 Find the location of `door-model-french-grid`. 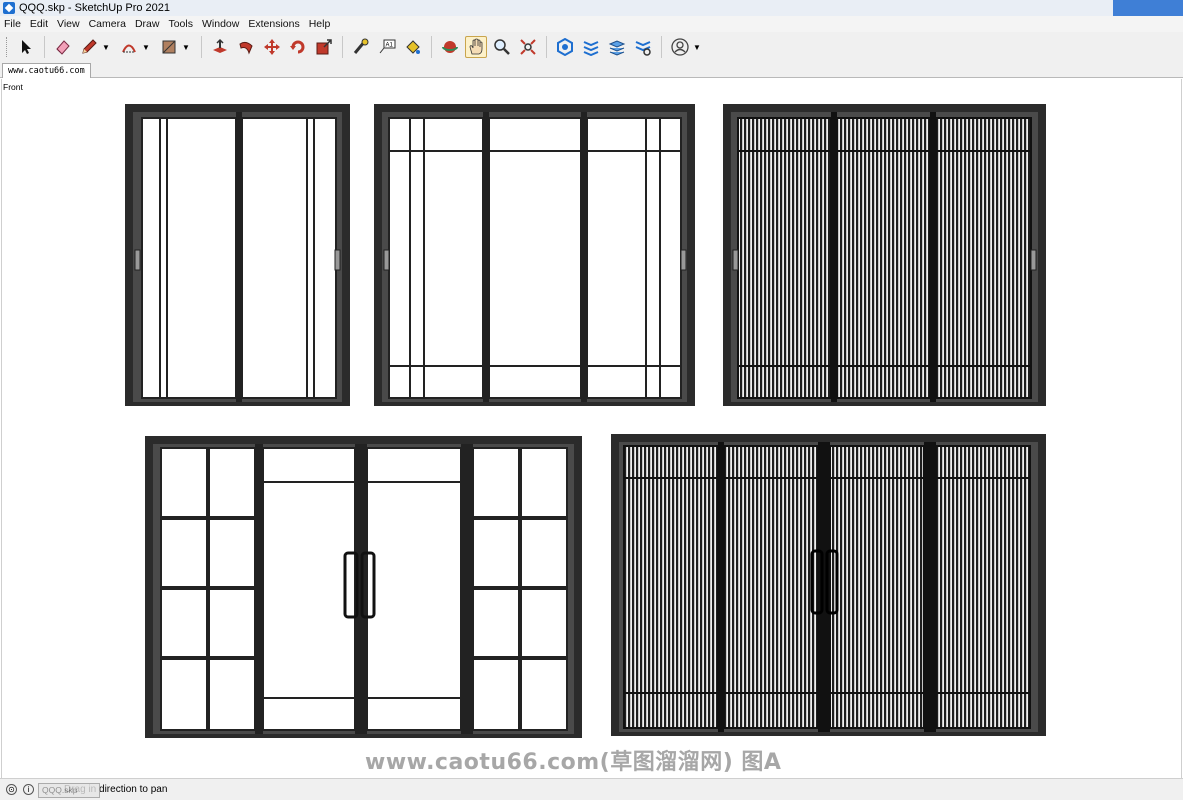

door-model-french-grid is located at coordinates (363, 587).